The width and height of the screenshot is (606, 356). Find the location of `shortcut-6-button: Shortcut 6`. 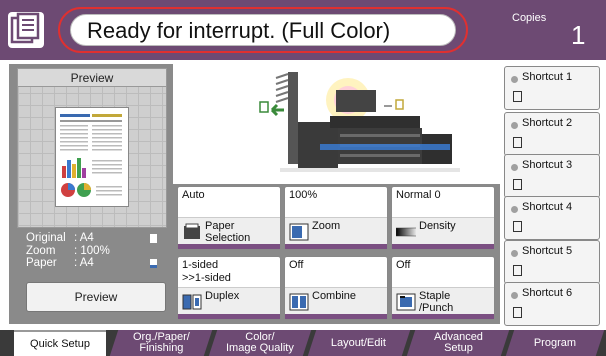

shortcut-6-button: Shortcut 6 is located at coordinates (552, 304).